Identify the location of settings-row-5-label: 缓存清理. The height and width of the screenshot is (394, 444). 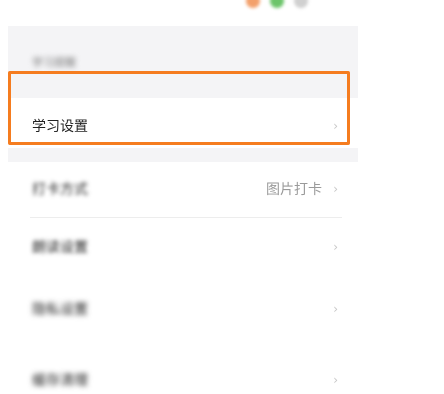
(60, 381).